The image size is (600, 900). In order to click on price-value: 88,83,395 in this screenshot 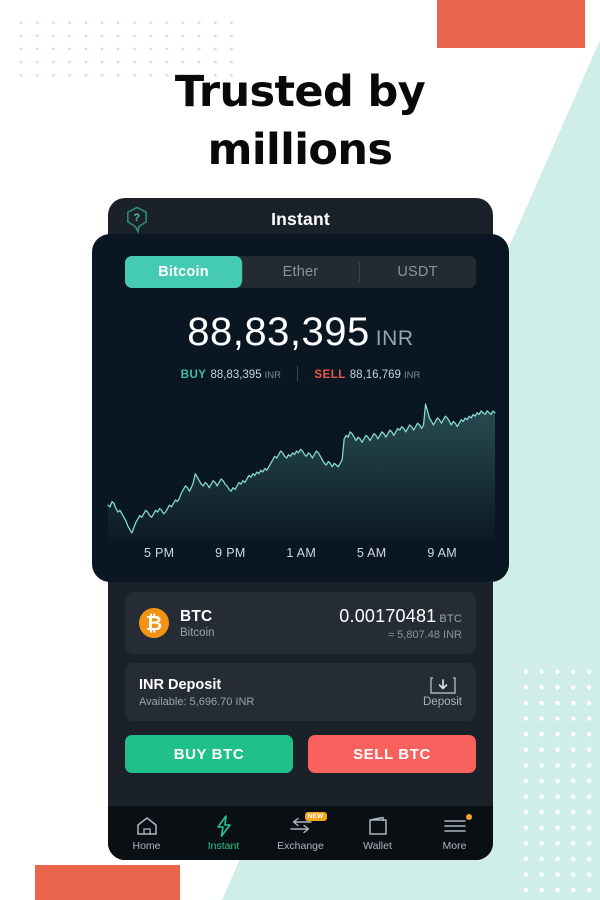, I will do `click(278, 332)`.